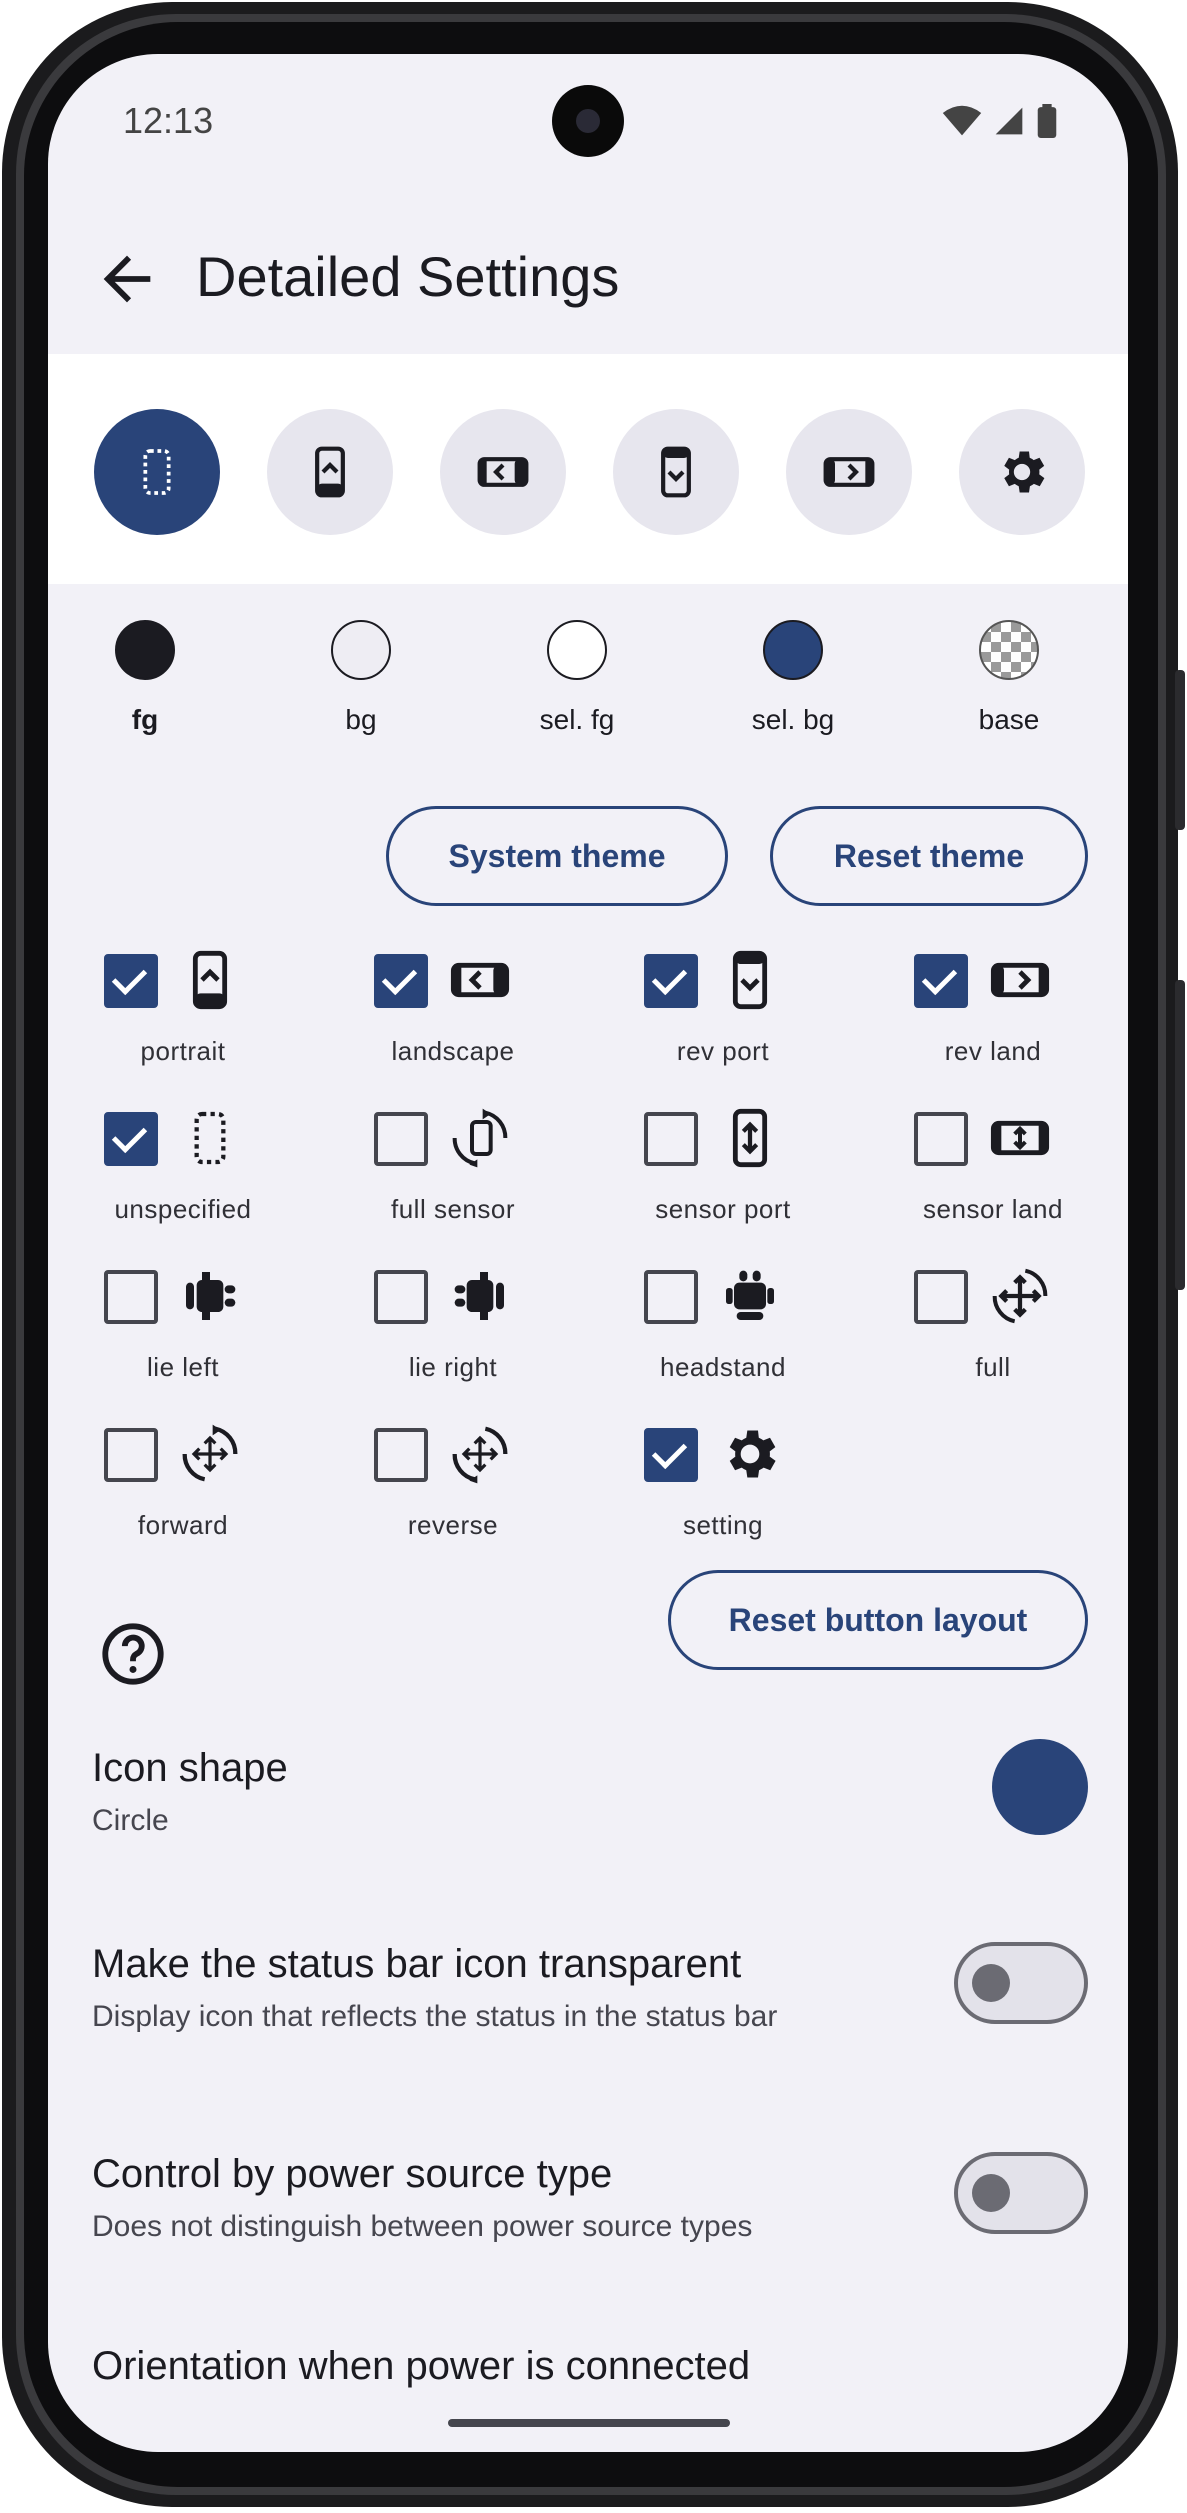 The height and width of the screenshot is (2513, 1187). I want to click on orientation-label: lie right, so click(453, 1367).